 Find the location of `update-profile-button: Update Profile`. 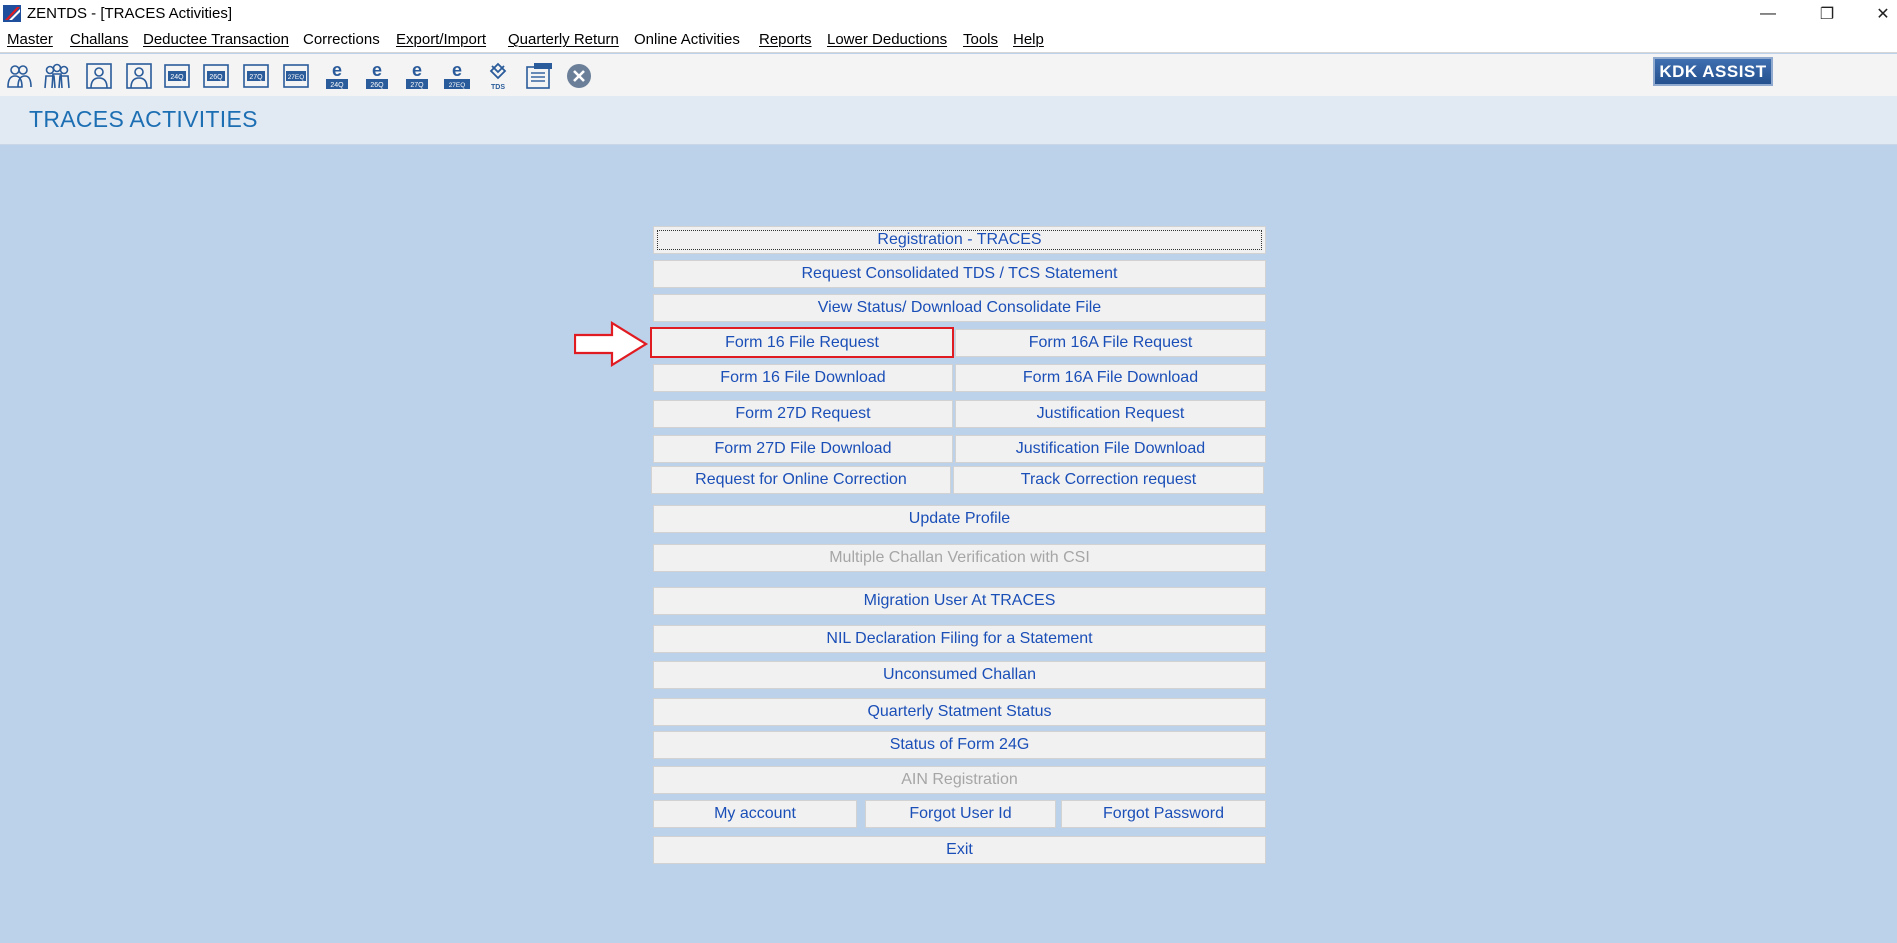

update-profile-button: Update Profile is located at coordinates (959, 519).